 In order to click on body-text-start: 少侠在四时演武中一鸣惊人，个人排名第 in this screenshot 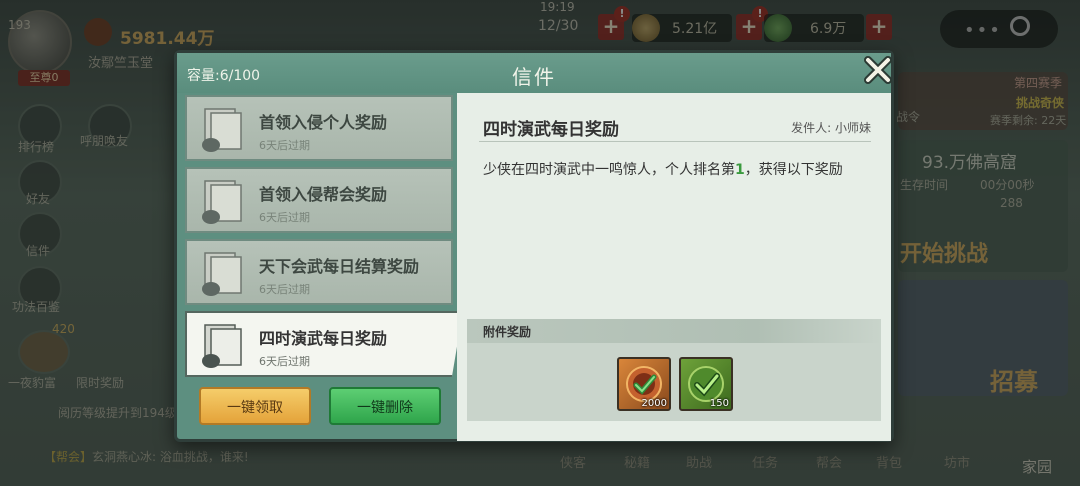, I will do `click(609, 170)`.